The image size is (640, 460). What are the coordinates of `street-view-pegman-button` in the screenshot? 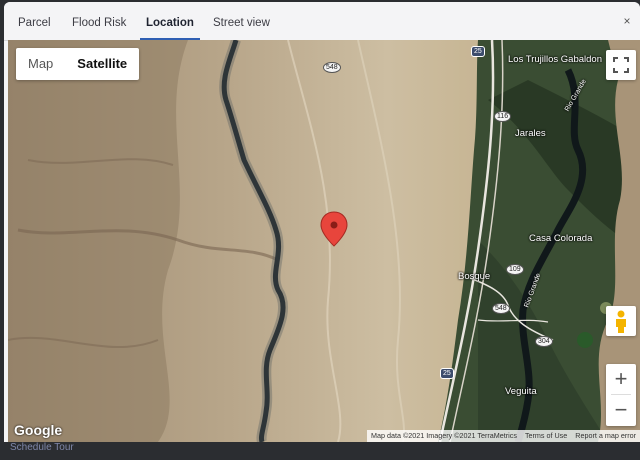 It's located at (621, 321).